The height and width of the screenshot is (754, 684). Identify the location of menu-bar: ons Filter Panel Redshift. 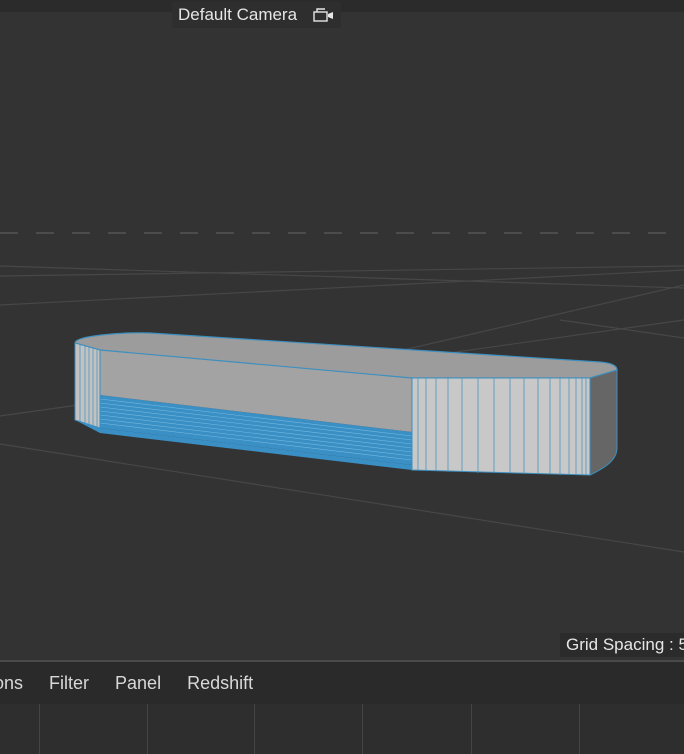
(342, 683).